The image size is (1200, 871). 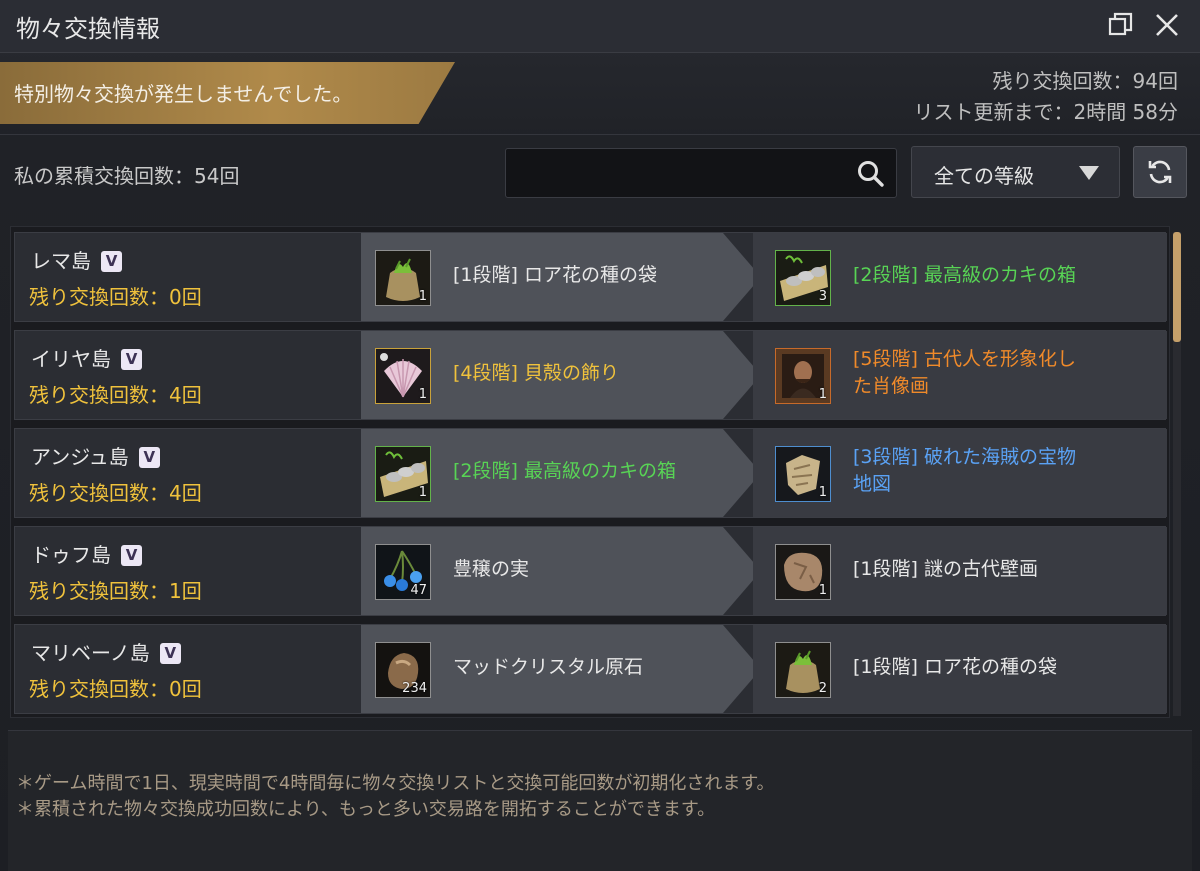 What do you see at coordinates (803, 572) in the screenshot?
I see `mural-stone-icon: 1` at bounding box center [803, 572].